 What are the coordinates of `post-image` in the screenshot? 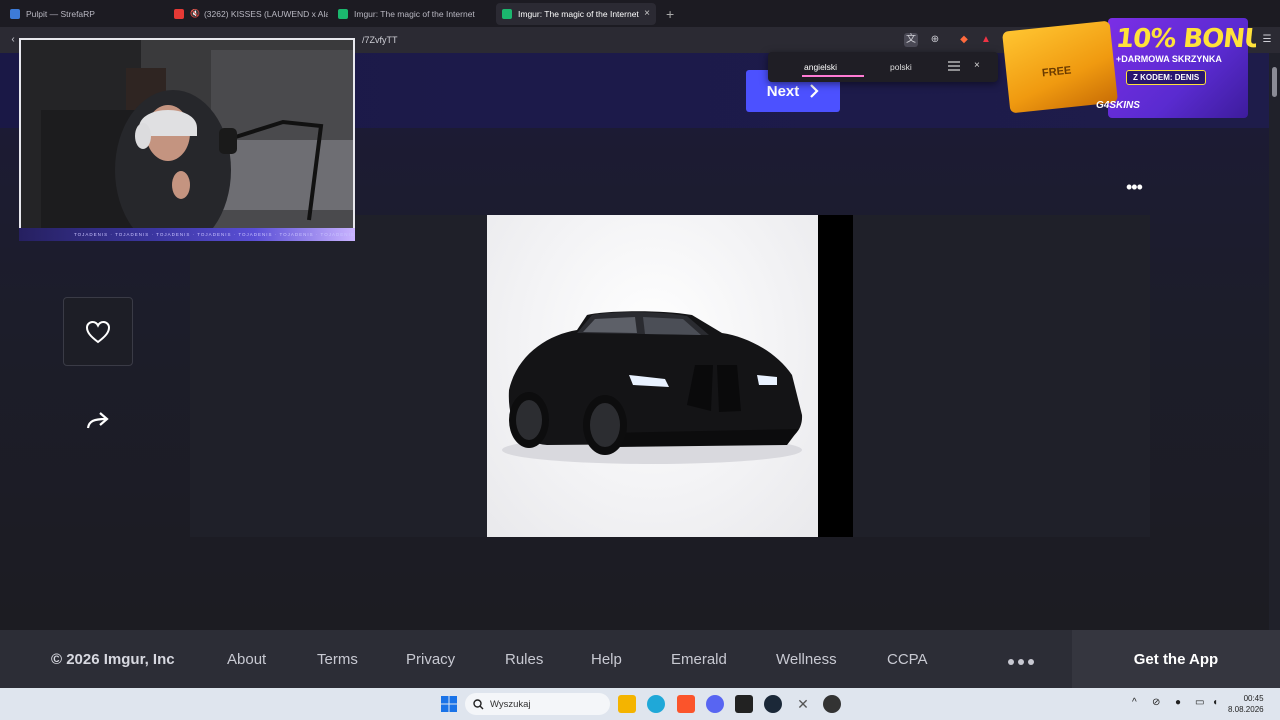 It's located at (670, 376).